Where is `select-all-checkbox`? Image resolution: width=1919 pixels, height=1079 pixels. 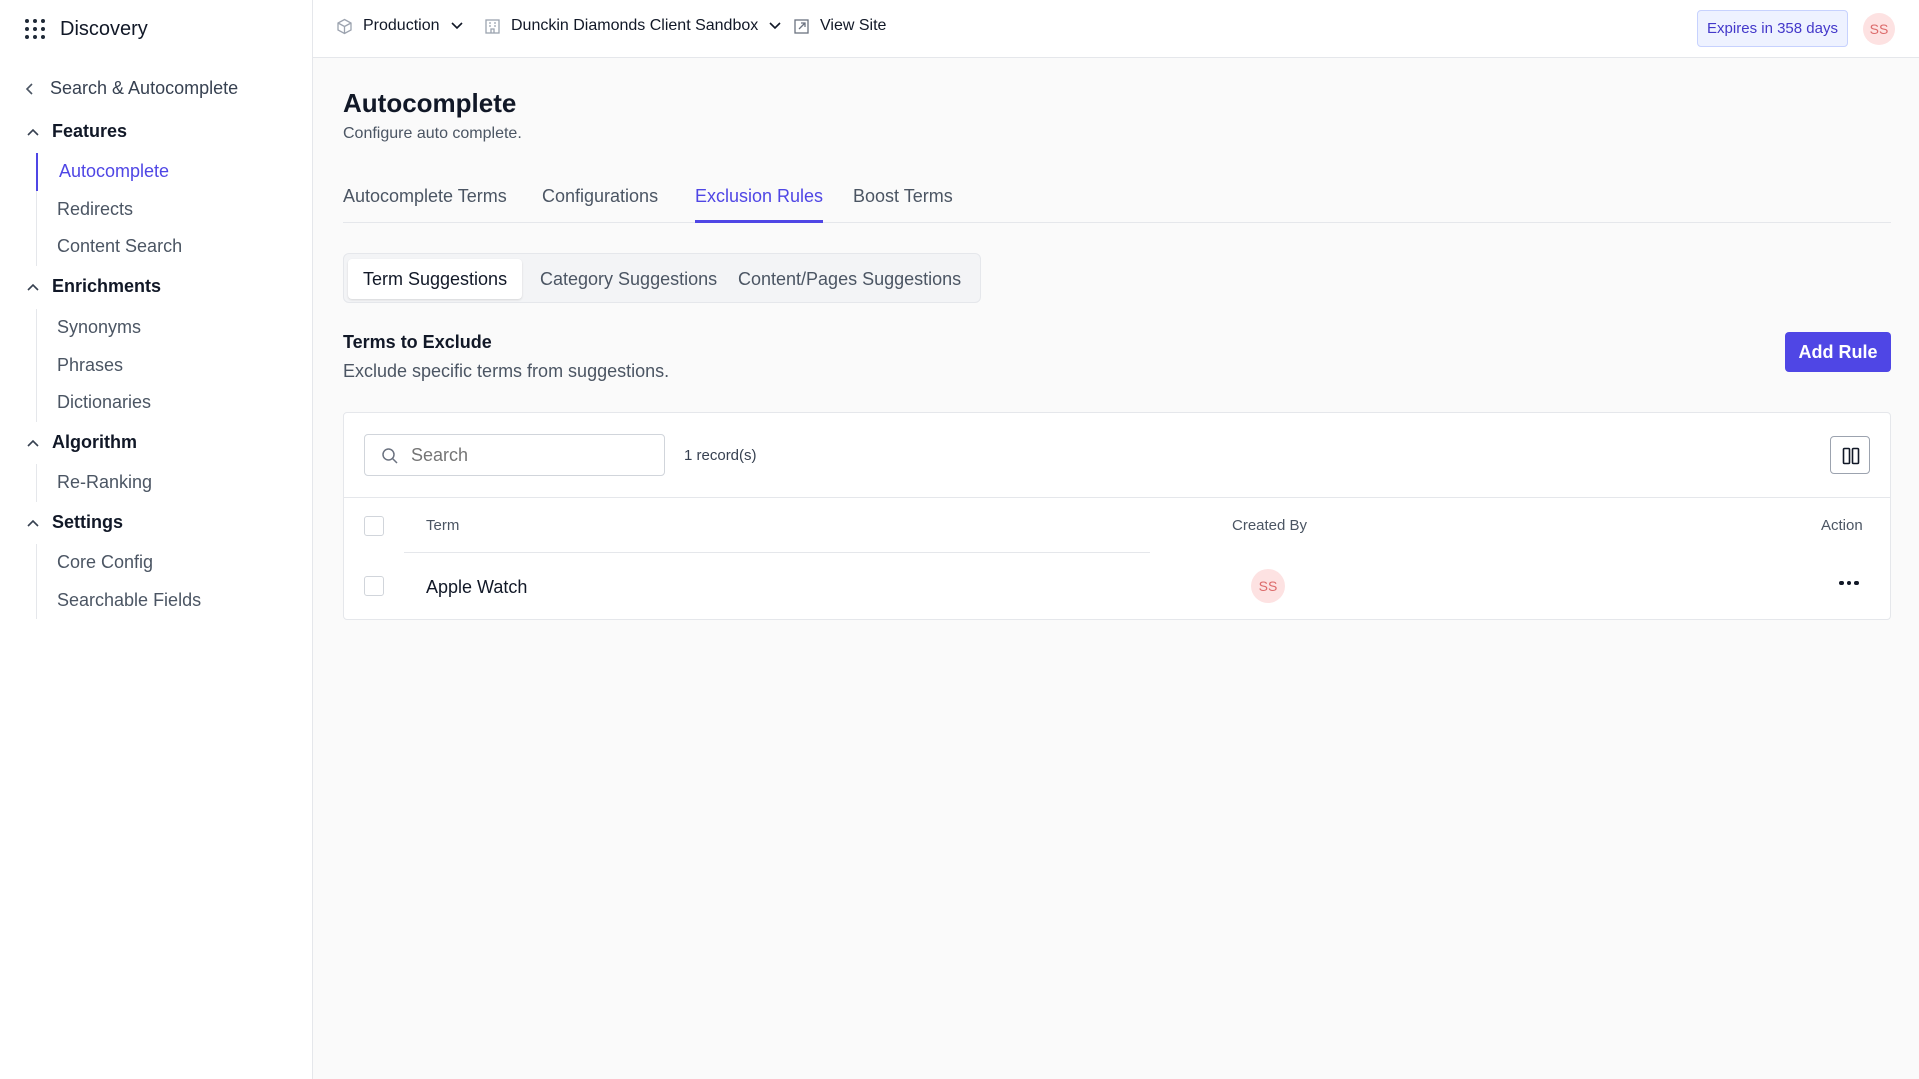
select-all-checkbox is located at coordinates (374, 526).